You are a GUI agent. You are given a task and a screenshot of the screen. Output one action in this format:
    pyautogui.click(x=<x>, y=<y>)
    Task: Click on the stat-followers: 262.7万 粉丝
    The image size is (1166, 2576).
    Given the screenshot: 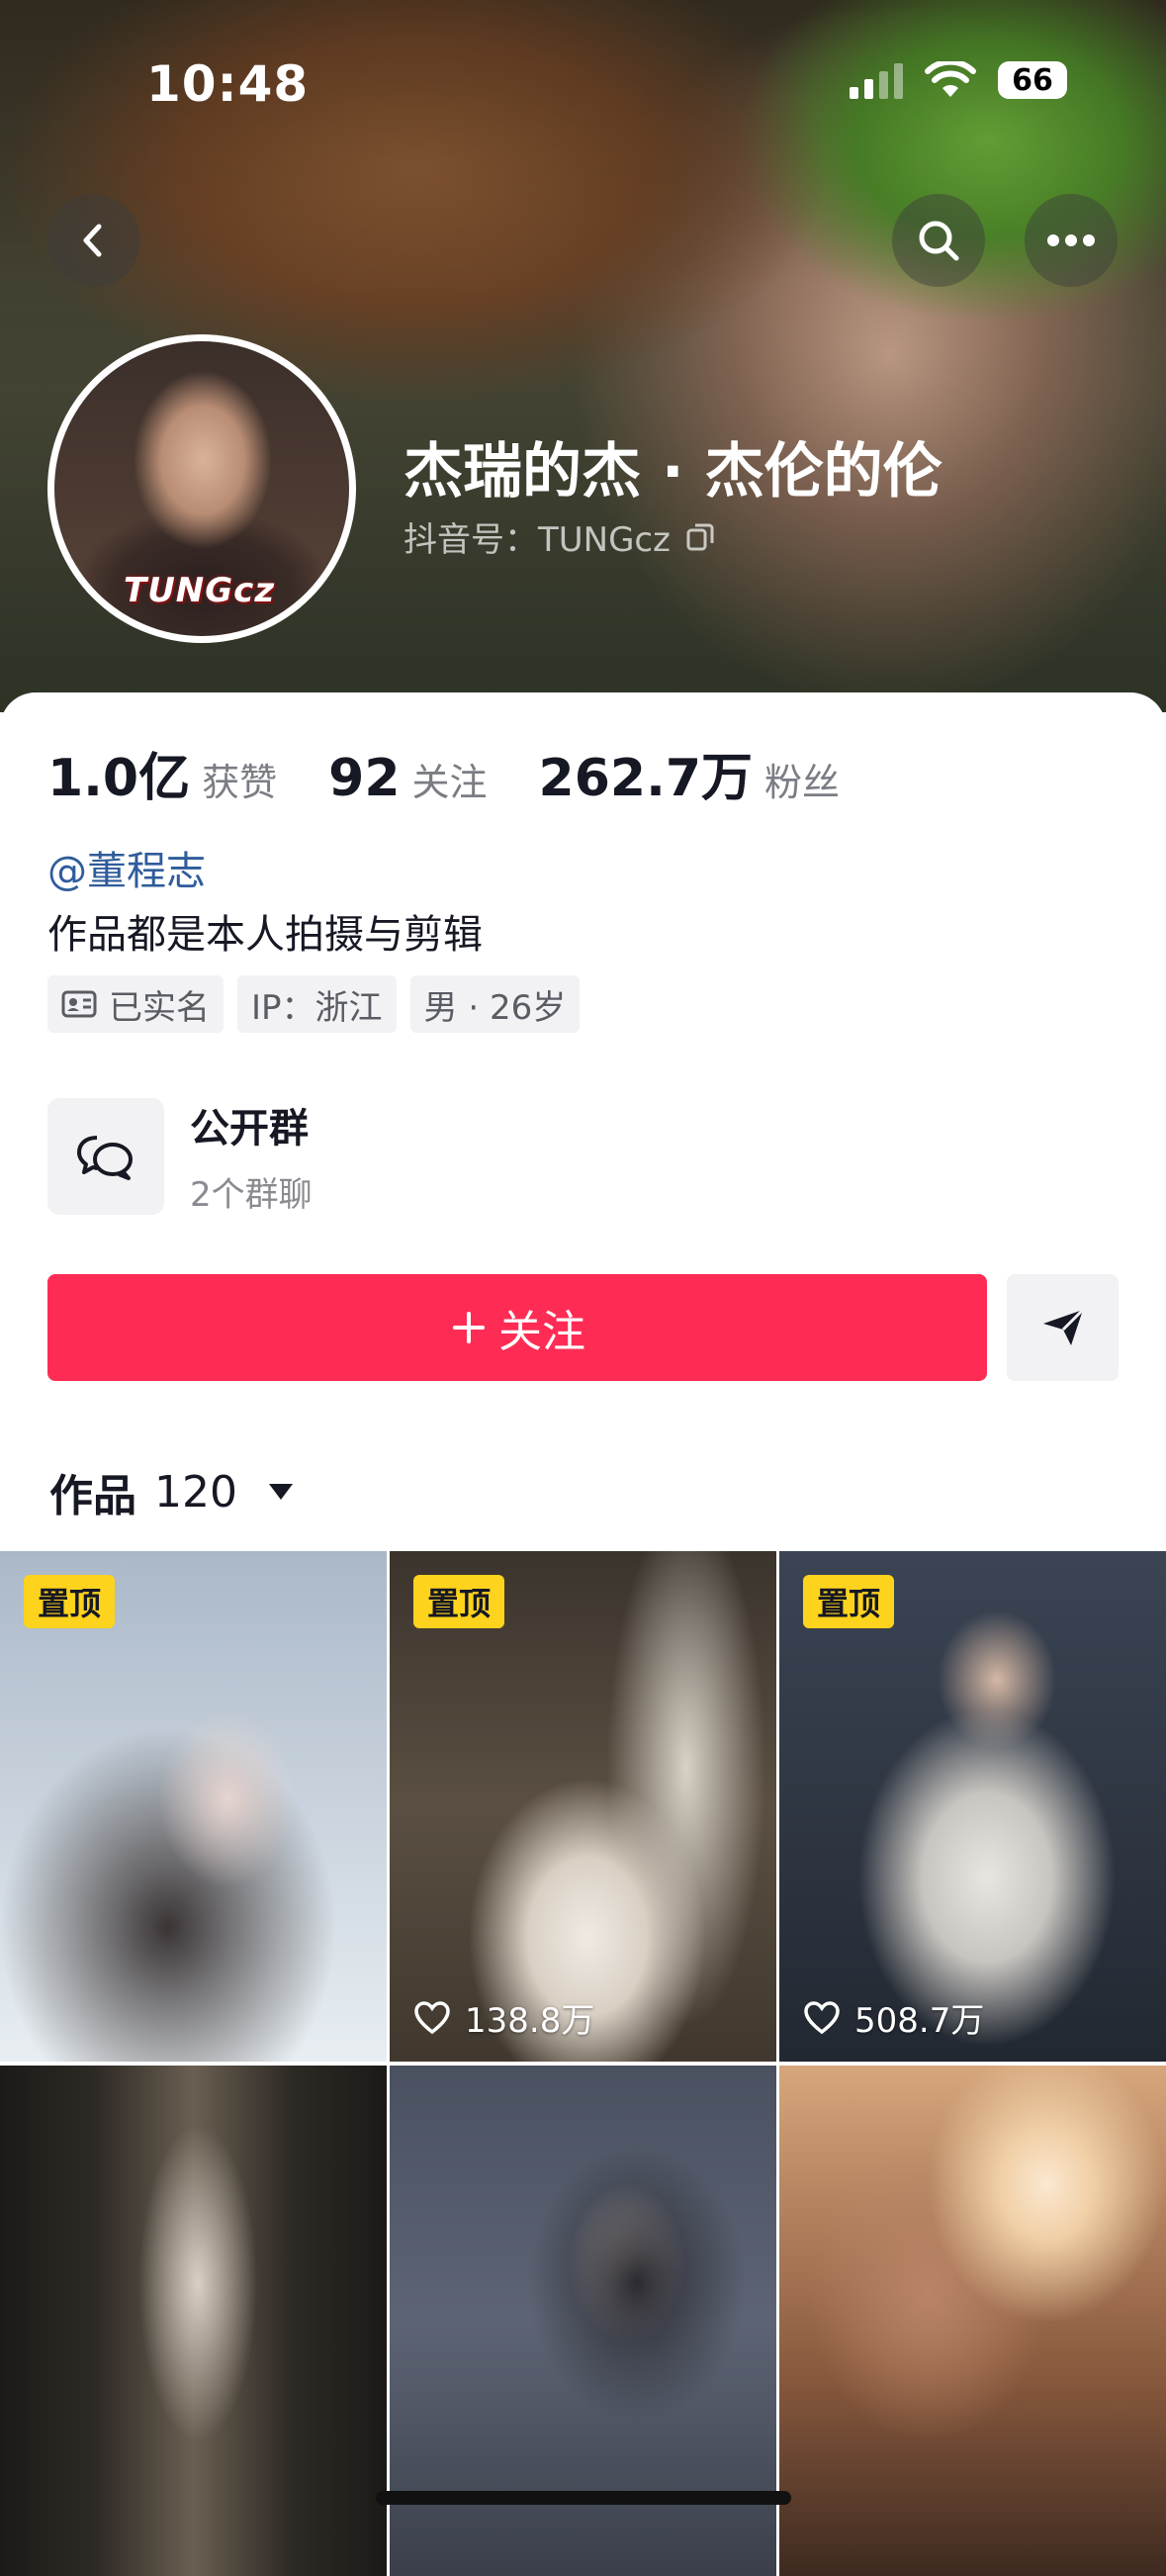 What is the action you would take?
    pyautogui.click(x=690, y=773)
    